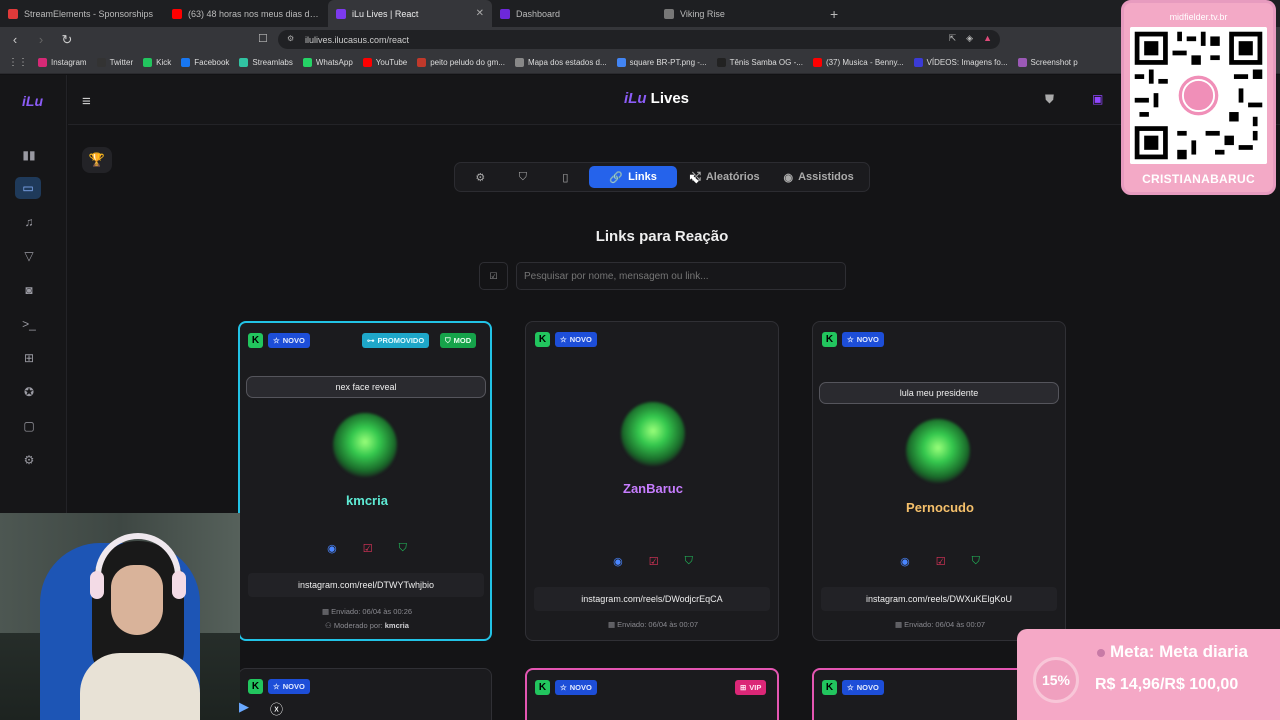  I want to click on close-tab-icon: ✕, so click(480, 13).